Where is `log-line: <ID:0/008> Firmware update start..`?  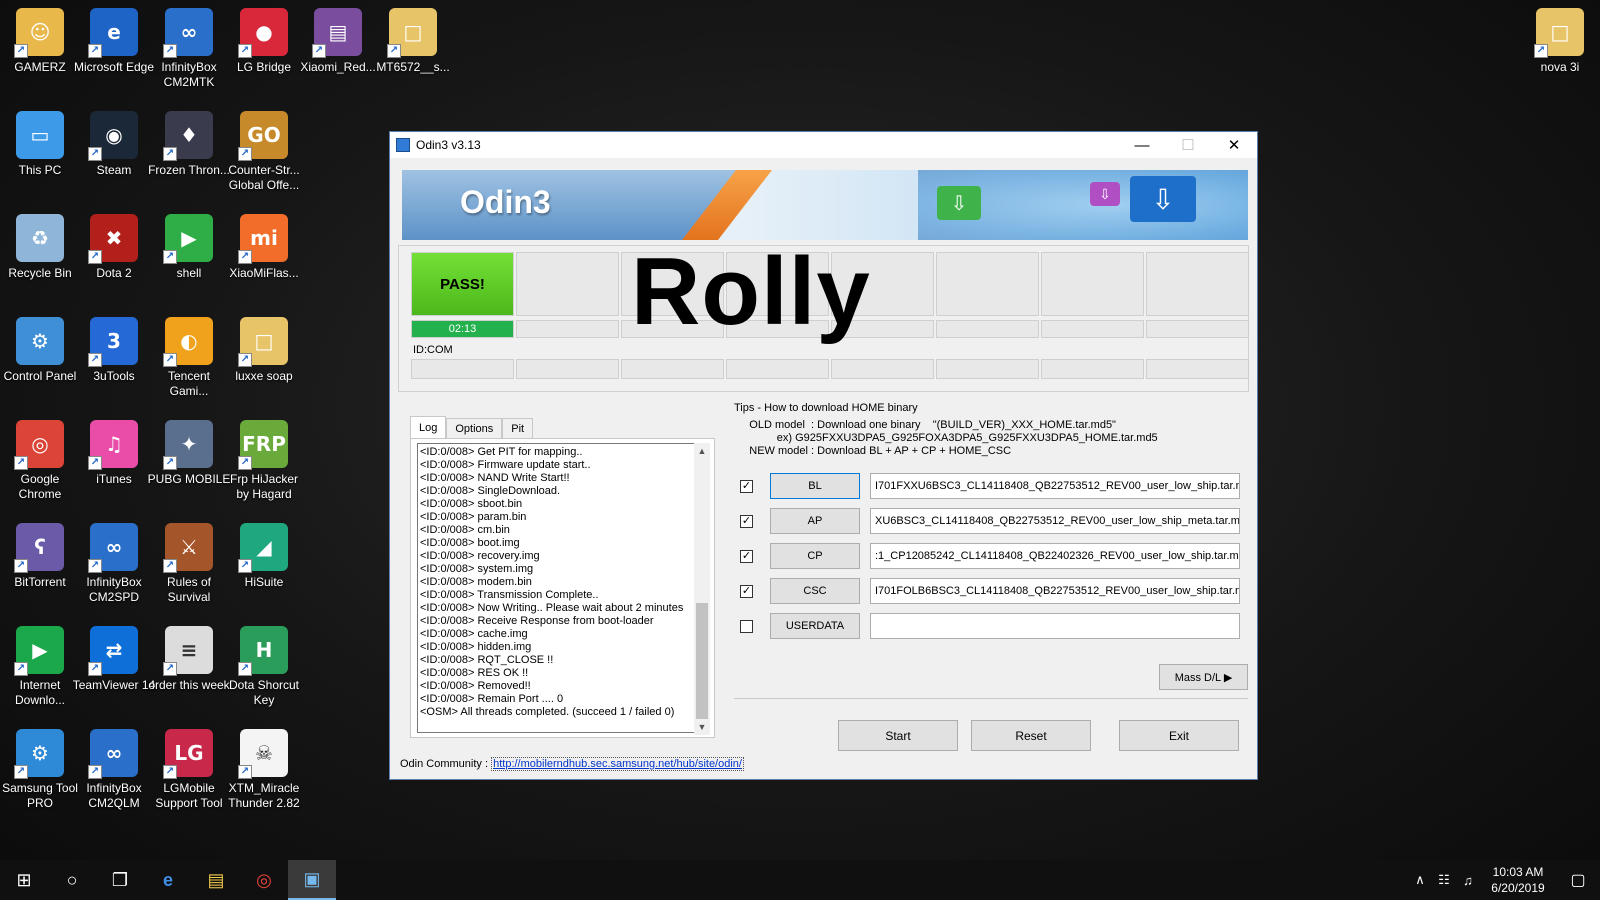 log-line: <ID:0/008> Firmware update start.. is located at coordinates (505, 465).